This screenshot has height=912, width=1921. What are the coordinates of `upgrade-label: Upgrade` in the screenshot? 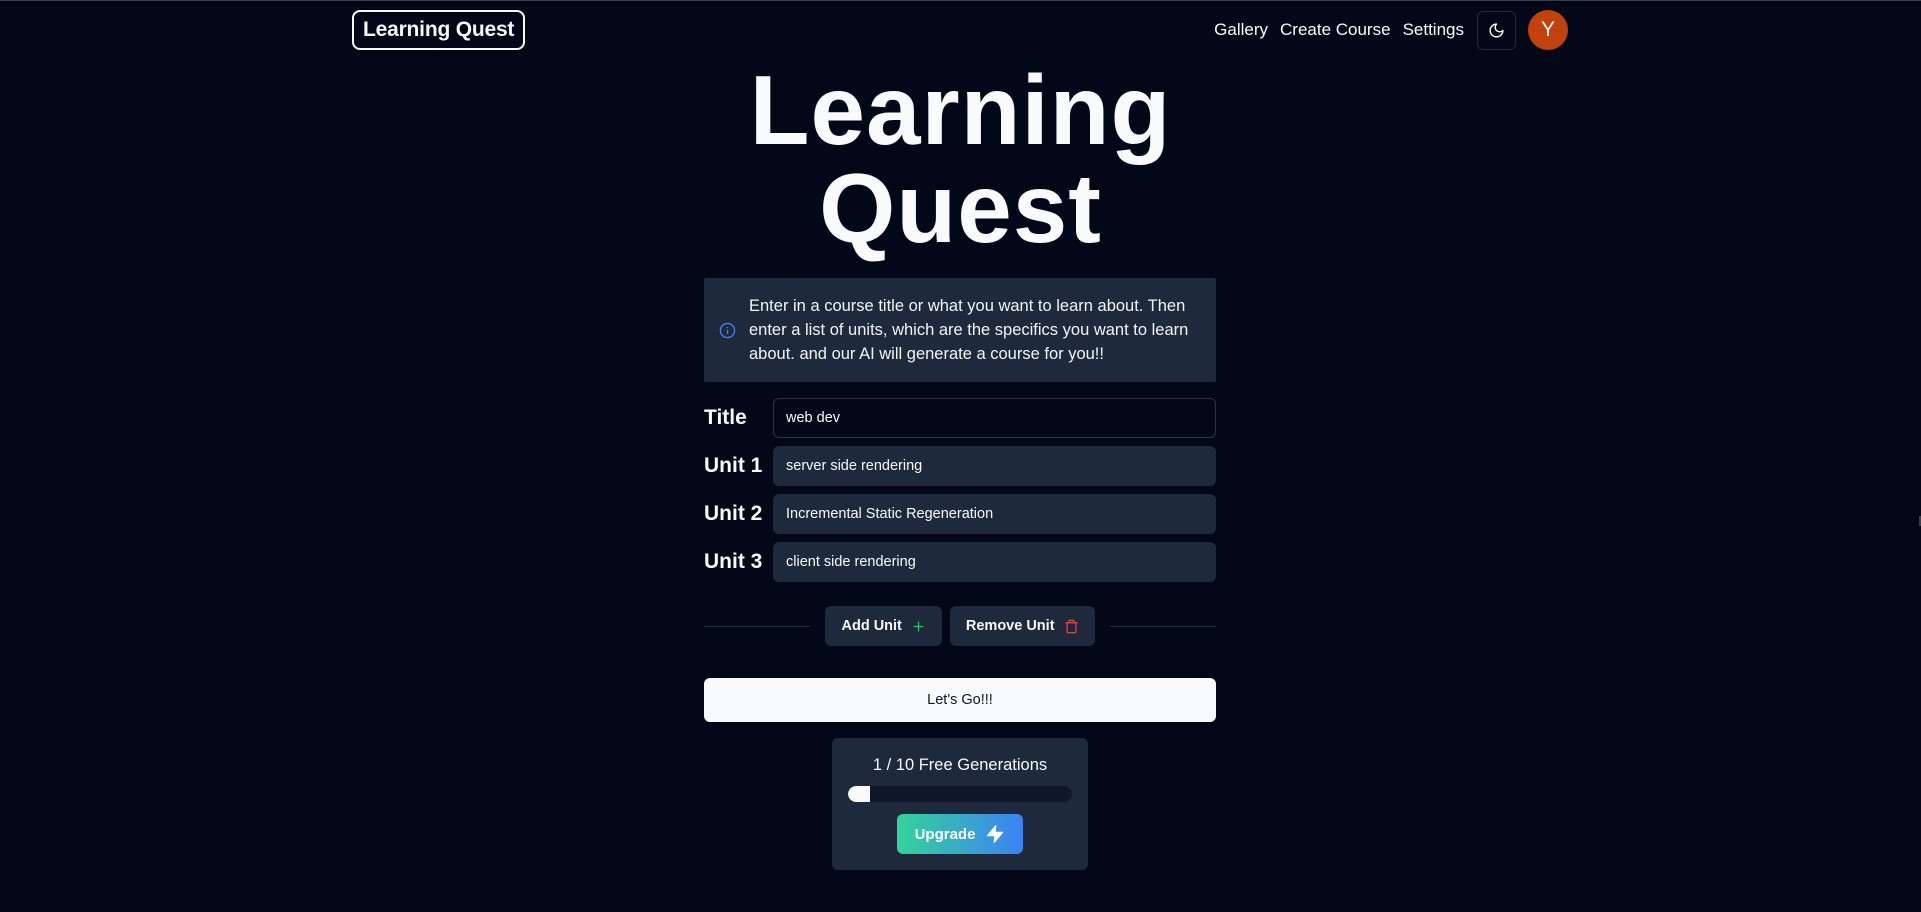 It's located at (945, 834).